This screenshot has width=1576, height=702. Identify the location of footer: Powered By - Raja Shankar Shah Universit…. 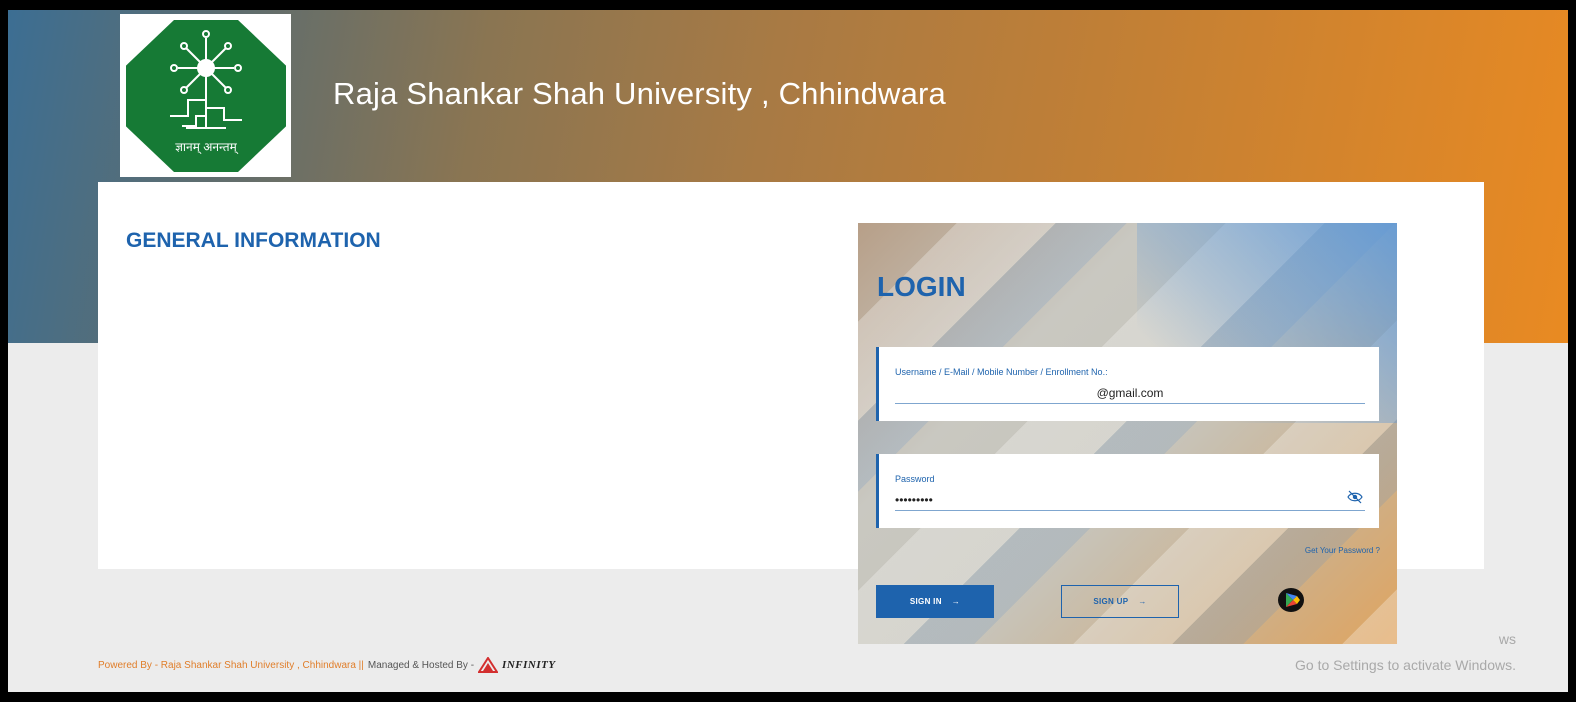
(327, 665).